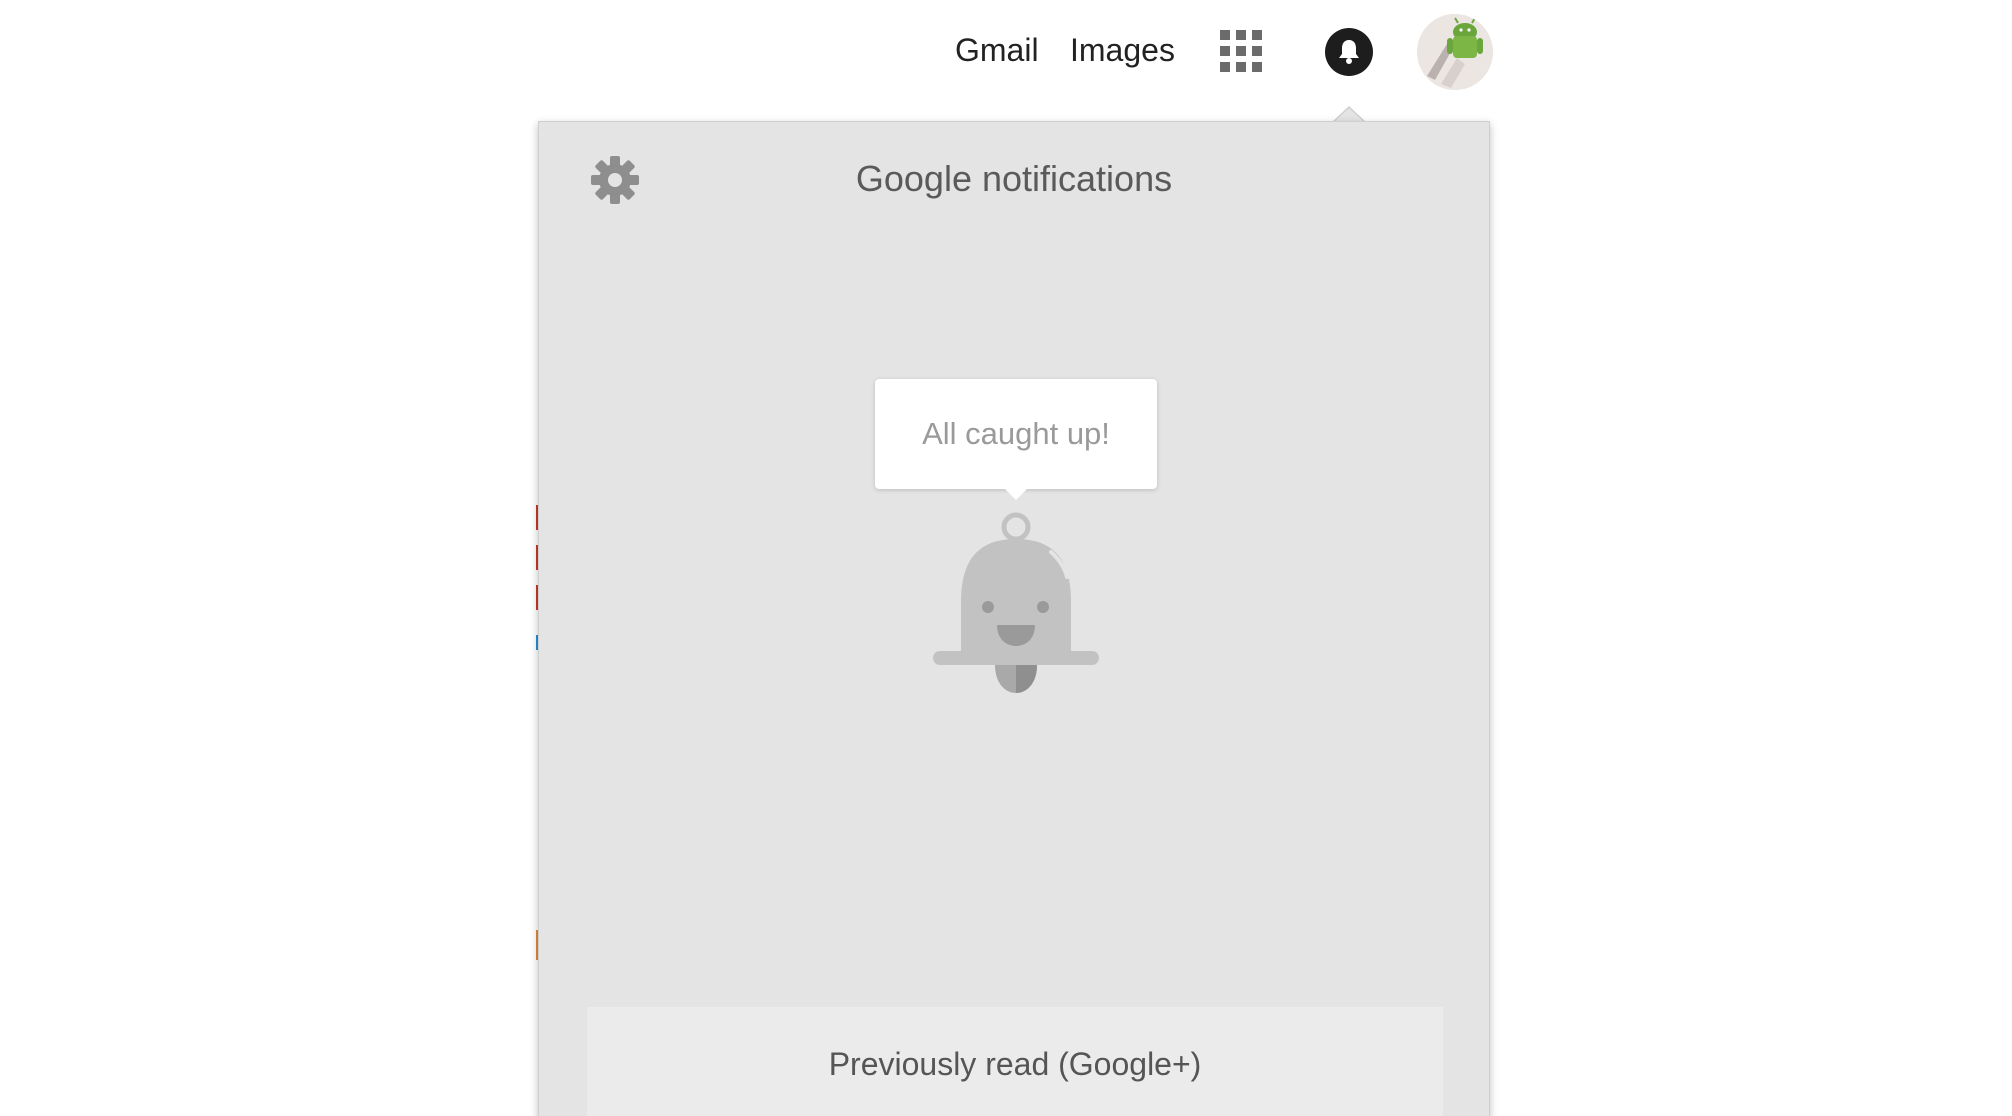 Image resolution: width=2012 pixels, height=1116 pixels. What do you see at coordinates (1014, 178) in the screenshot?
I see `panel-title: Google notifications` at bounding box center [1014, 178].